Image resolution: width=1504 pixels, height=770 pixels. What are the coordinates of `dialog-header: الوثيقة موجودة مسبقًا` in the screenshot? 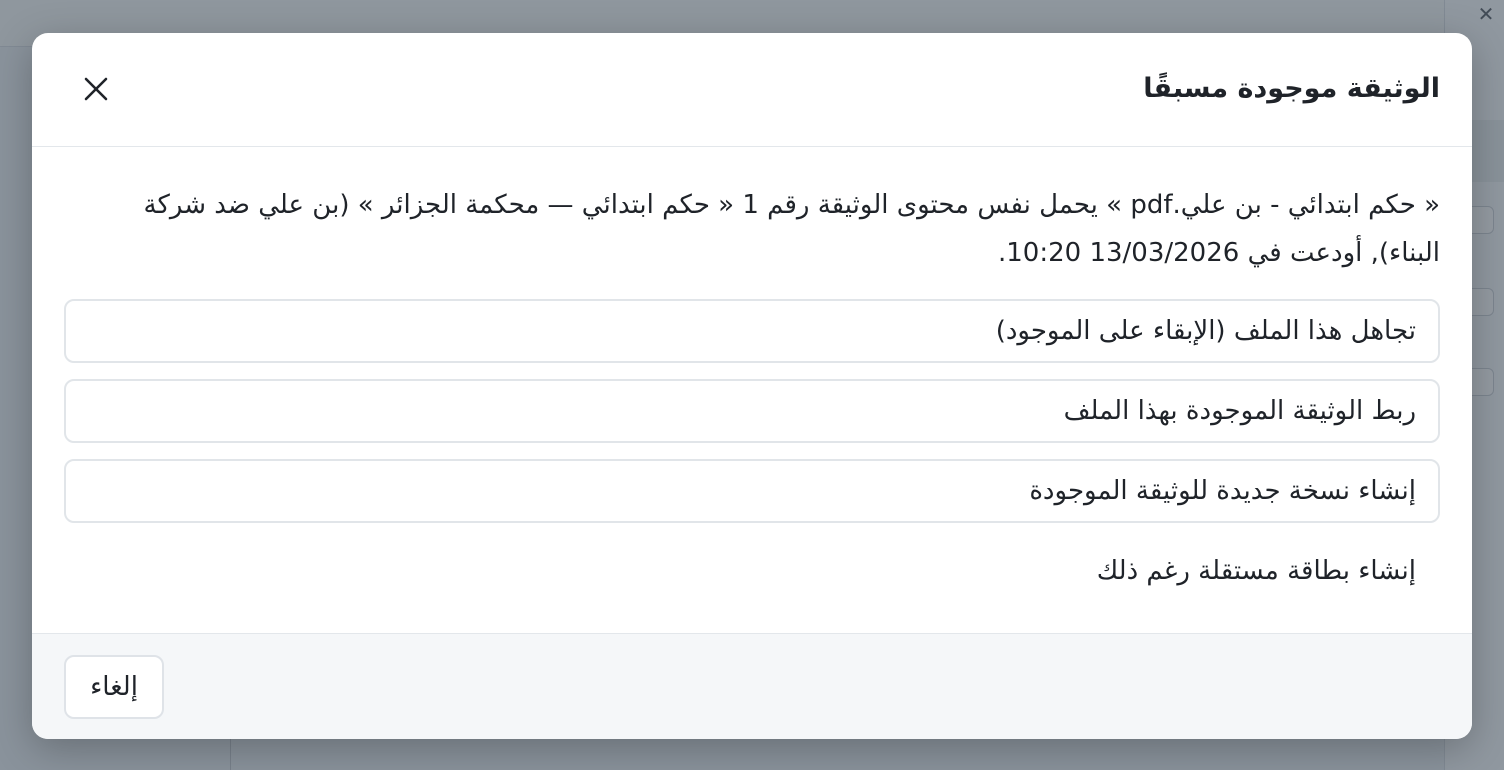 It's located at (752, 90).